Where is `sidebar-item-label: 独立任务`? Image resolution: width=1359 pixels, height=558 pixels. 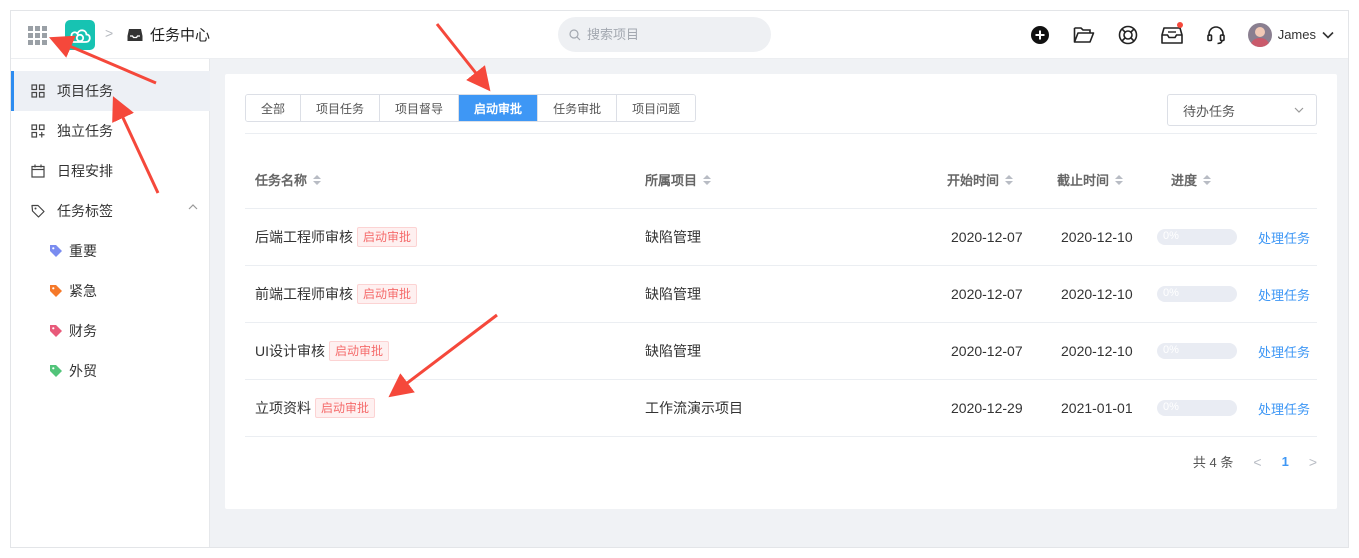 sidebar-item-label: 独立任务 is located at coordinates (85, 131).